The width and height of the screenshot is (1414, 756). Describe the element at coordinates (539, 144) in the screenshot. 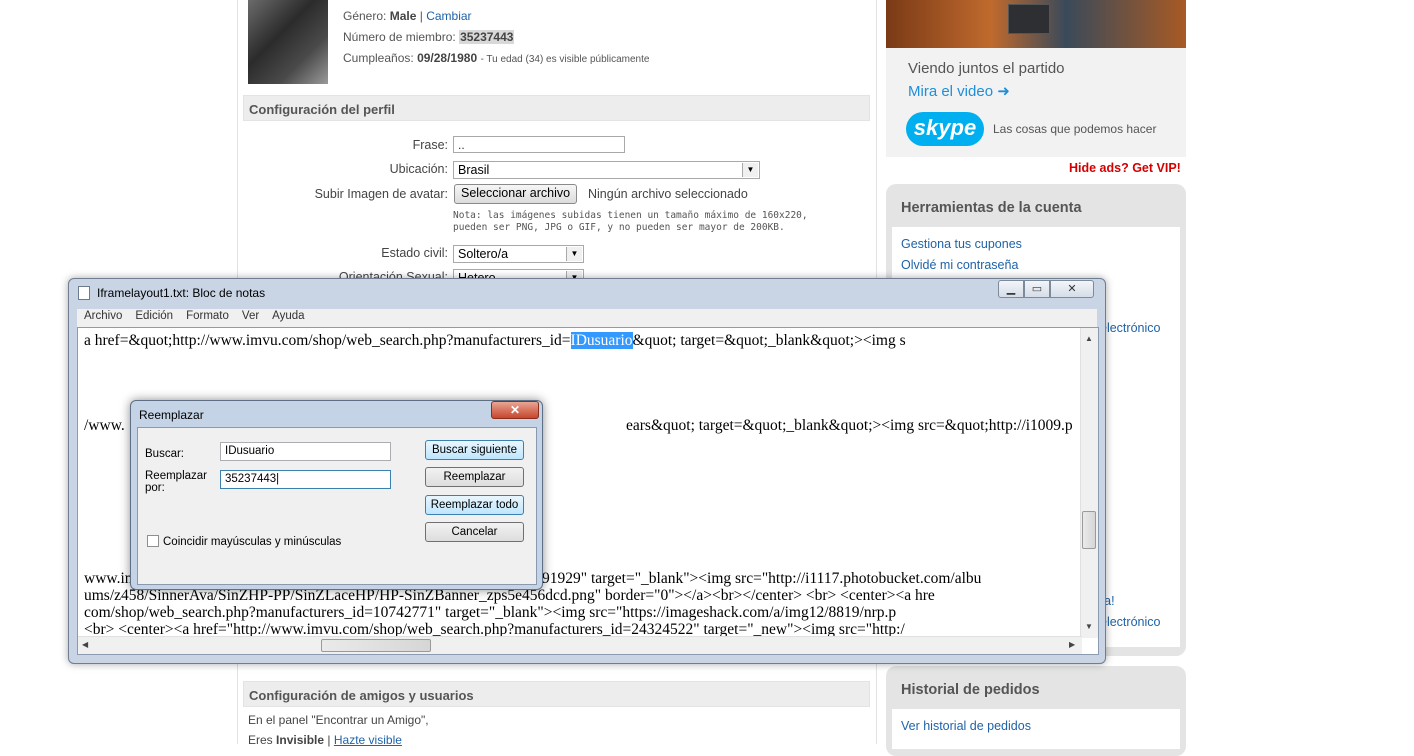

I see `phrase-input: ..` at that location.